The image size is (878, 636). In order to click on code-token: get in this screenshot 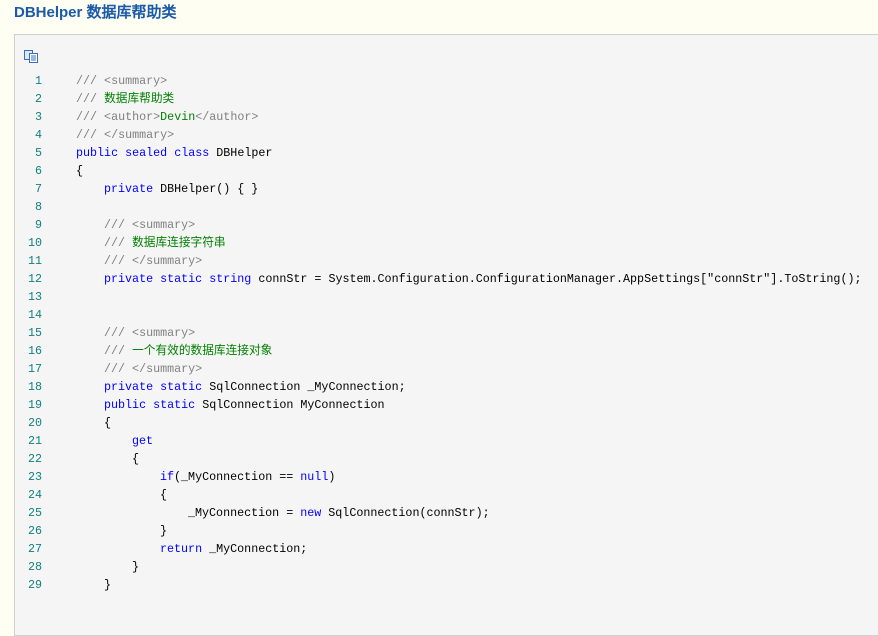, I will do `click(143, 441)`.